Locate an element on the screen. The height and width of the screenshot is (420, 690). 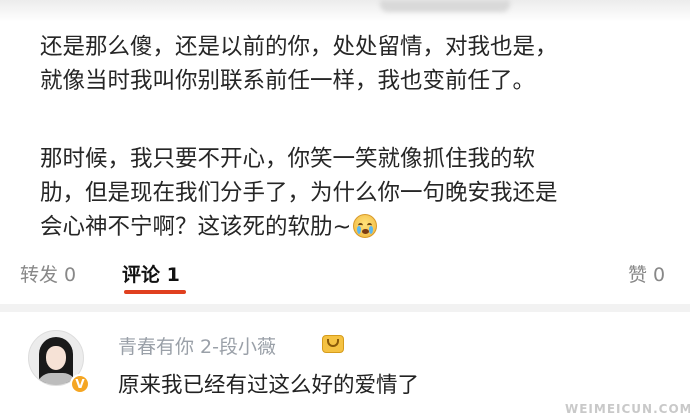
post-line-text: 会心神不宁啊？这该死的软肋~ is located at coordinates (196, 227).